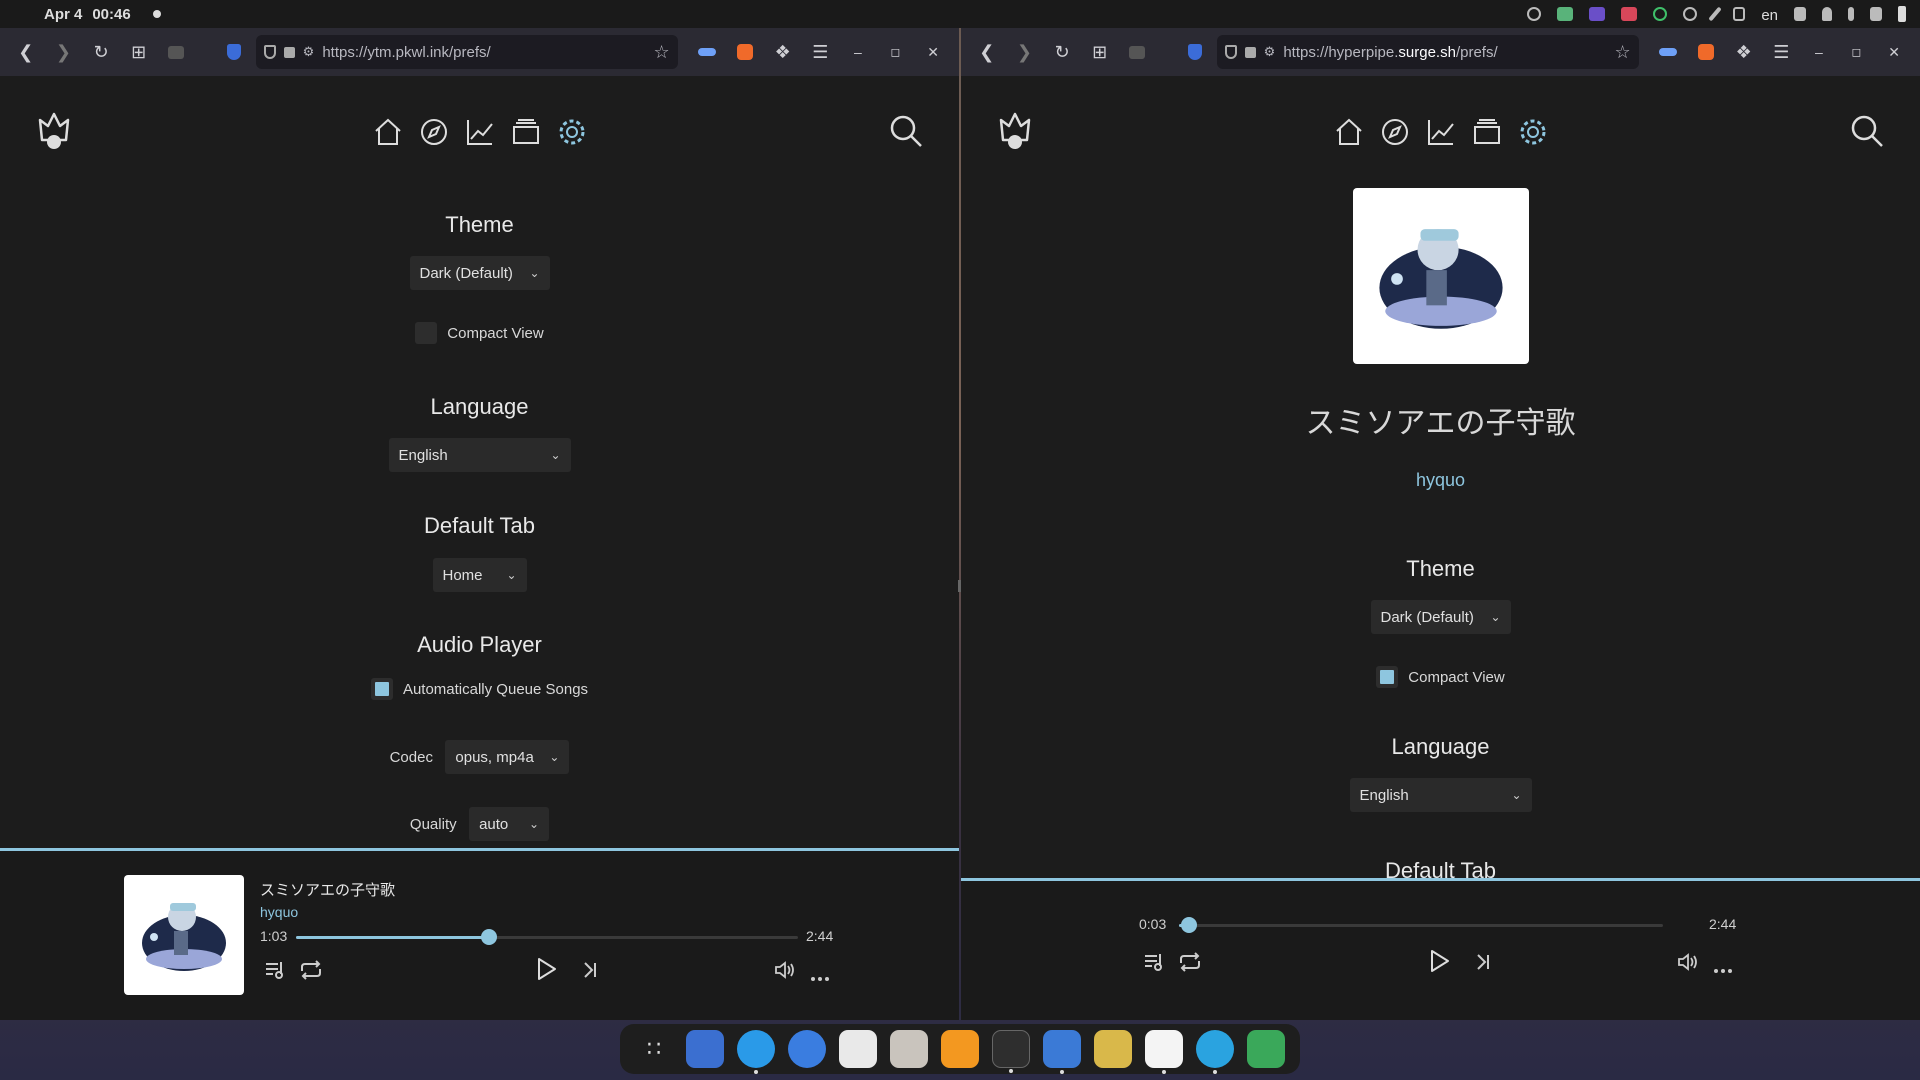 This screenshot has height=1080, width=1920. Describe the element at coordinates (507, 757) in the screenshot. I see `codec-select: opus, mp4a ⌄` at that location.